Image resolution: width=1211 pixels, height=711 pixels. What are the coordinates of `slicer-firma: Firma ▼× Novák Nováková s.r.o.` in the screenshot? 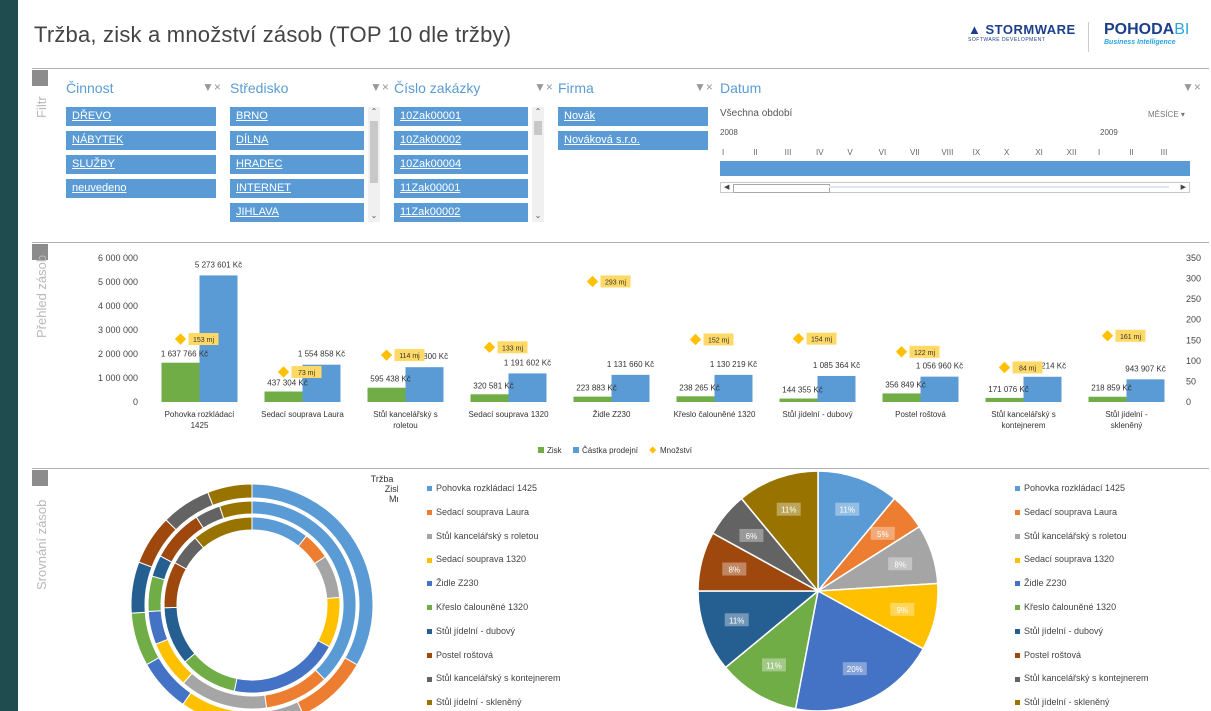 It's located at (635, 117).